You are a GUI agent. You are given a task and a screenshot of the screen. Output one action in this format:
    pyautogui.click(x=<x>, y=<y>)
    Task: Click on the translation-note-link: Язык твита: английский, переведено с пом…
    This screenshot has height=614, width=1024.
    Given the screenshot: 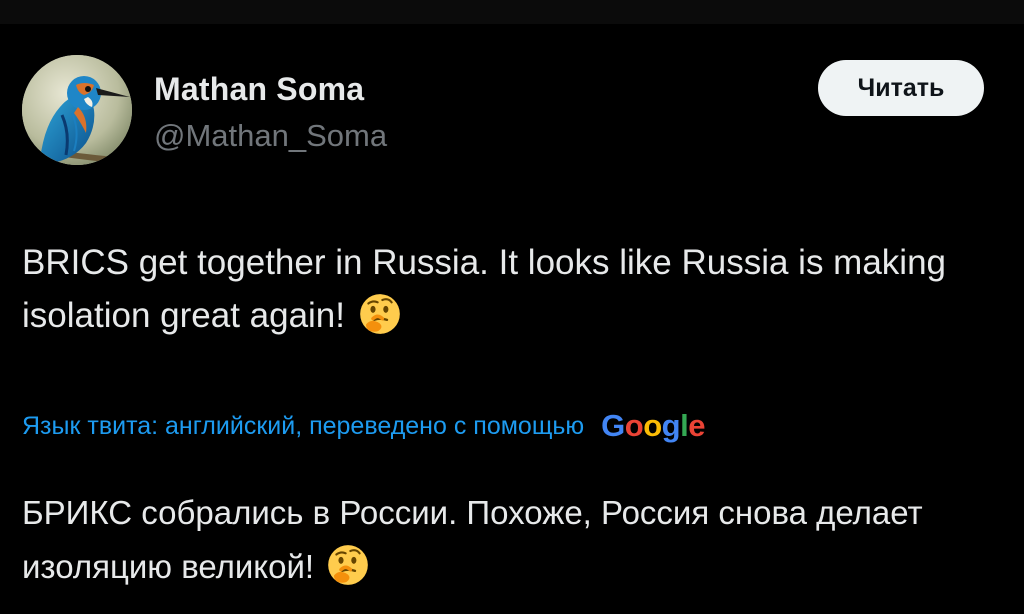 What is the action you would take?
    pyautogui.click(x=363, y=426)
    